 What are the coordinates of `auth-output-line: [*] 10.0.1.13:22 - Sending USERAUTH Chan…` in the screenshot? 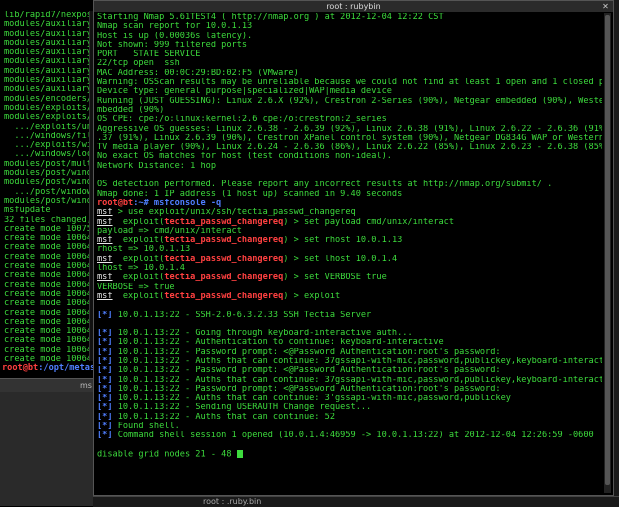 It's located at (349, 407).